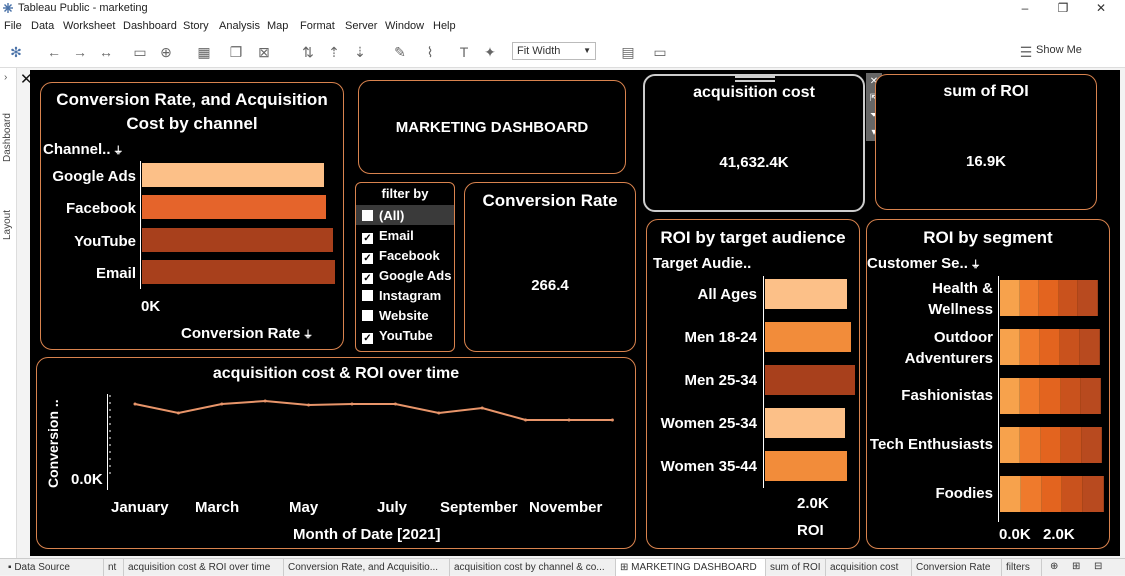 Image resolution: width=1125 pixels, height=576 pixels. Describe the element at coordinates (233, 175) in the screenshot. I see `bar-google-ads` at that location.